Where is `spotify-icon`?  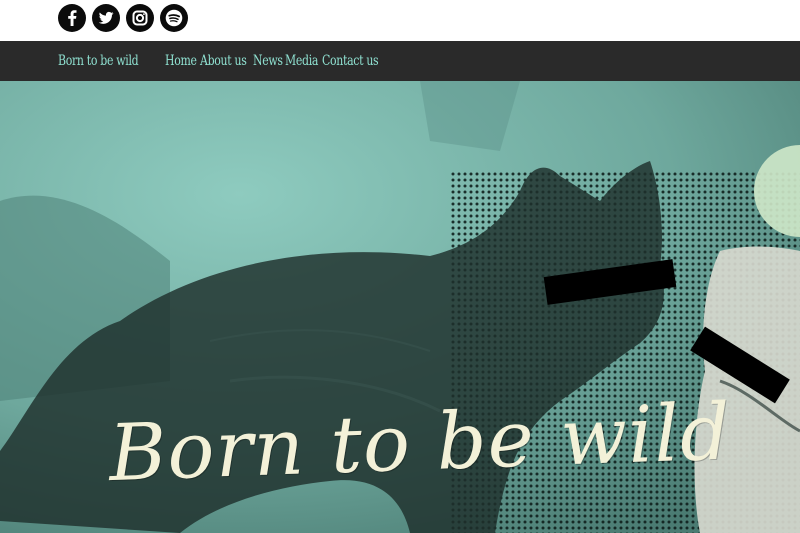
spotify-icon is located at coordinates (174, 18).